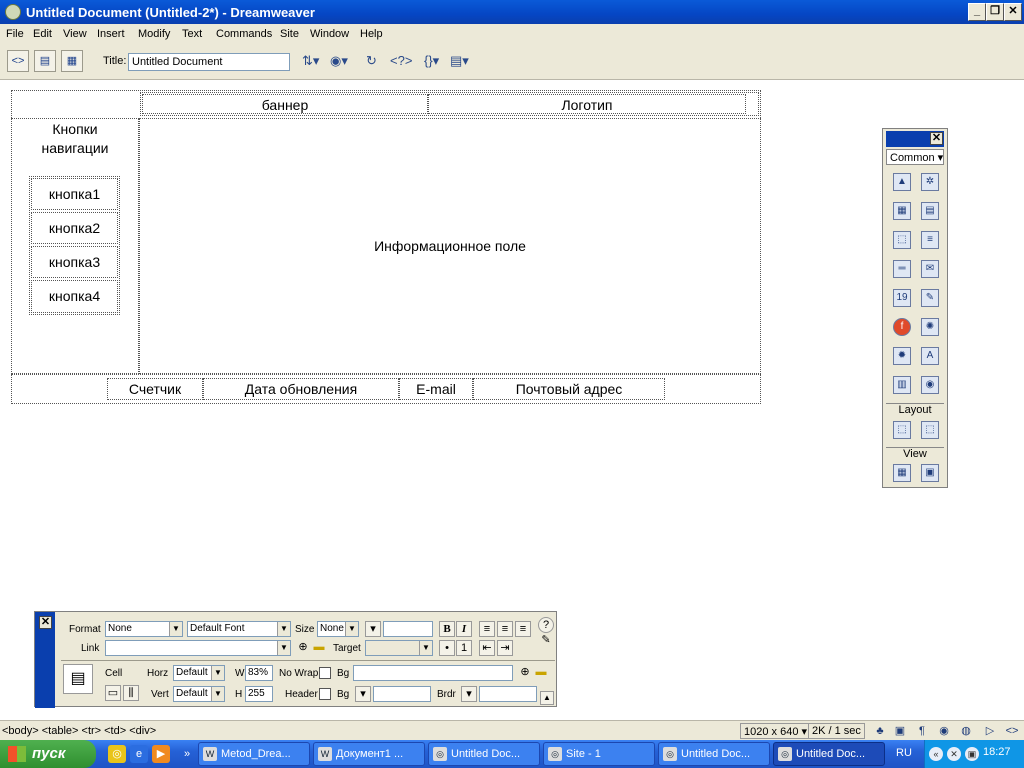 The image size is (1024, 768). I want to click on width-input: 83%, so click(259, 673).